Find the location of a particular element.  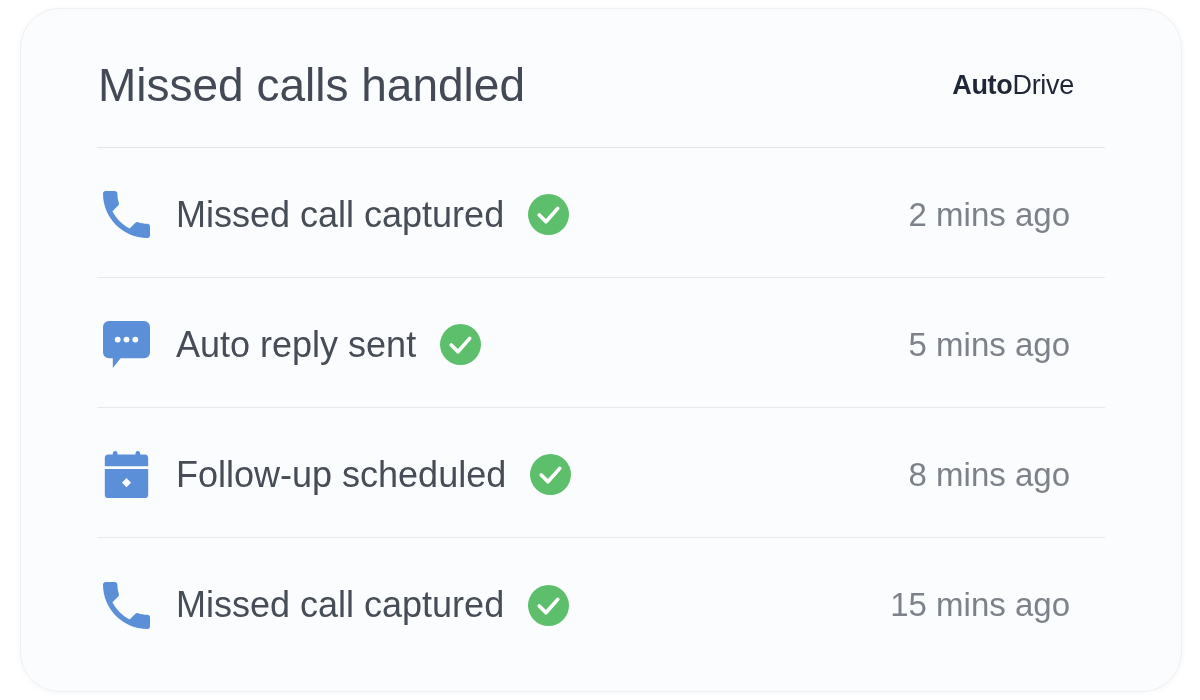

card-title: Missed calls handled is located at coordinates (311, 85).